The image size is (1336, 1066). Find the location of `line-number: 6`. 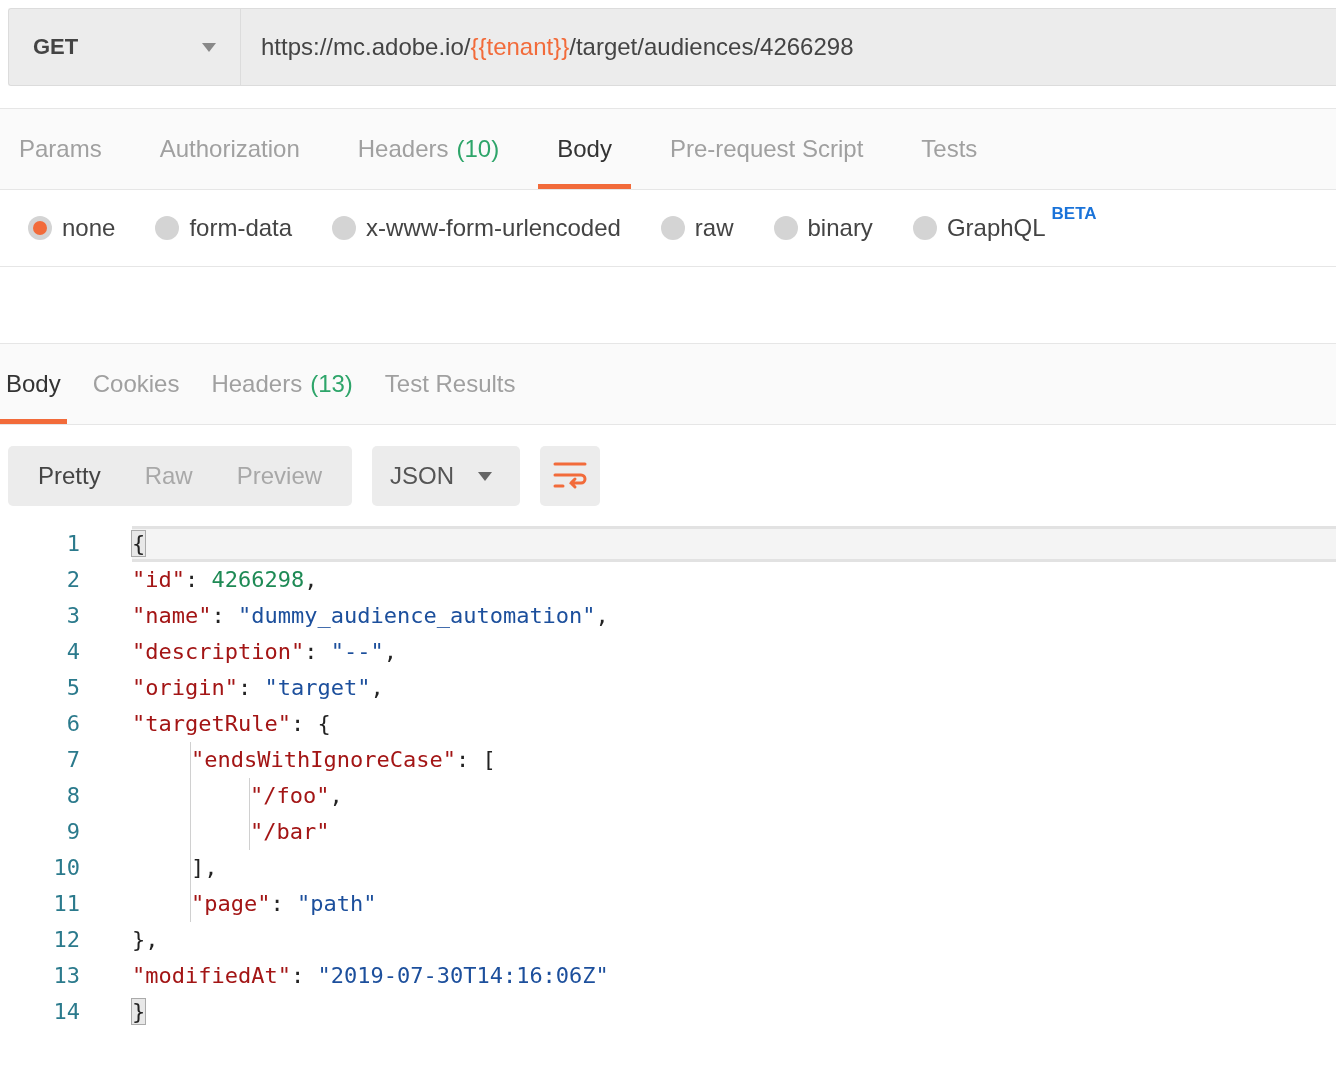

line-number: 6 is located at coordinates (73, 724).